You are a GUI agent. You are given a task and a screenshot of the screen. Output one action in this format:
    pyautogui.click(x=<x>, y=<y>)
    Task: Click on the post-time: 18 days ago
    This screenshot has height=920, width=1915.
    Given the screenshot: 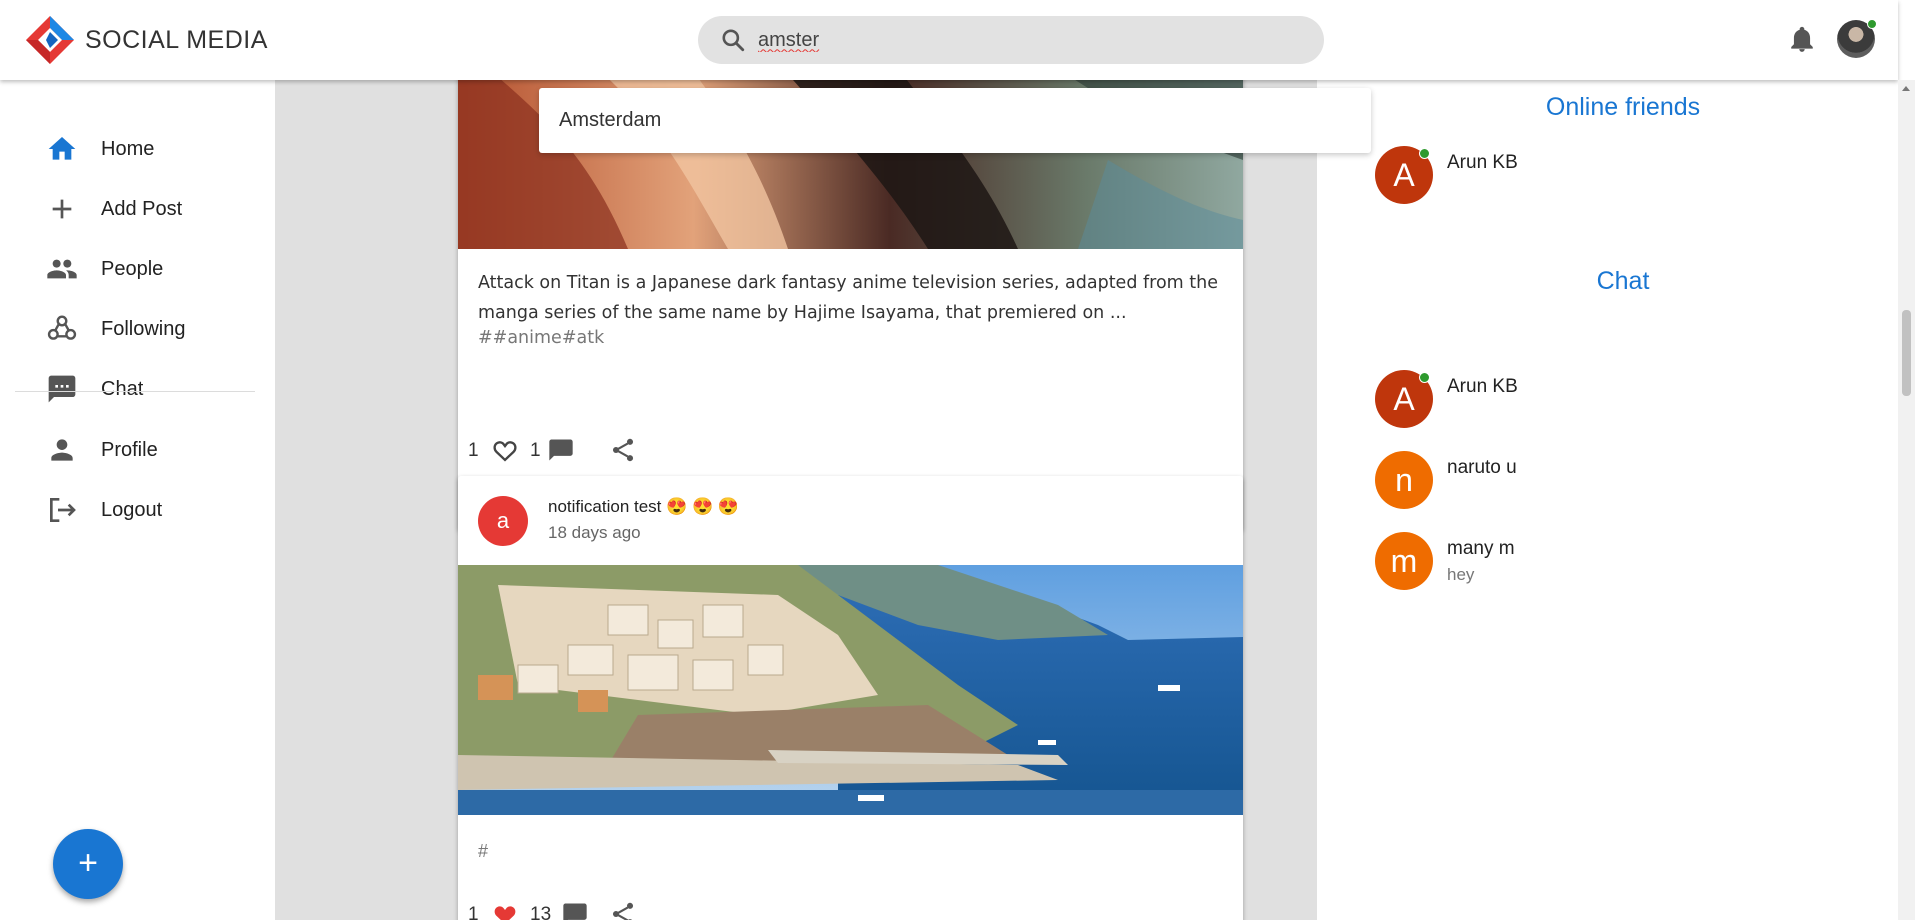 What is the action you would take?
    pyautogui.click(x=594, y=532)
    